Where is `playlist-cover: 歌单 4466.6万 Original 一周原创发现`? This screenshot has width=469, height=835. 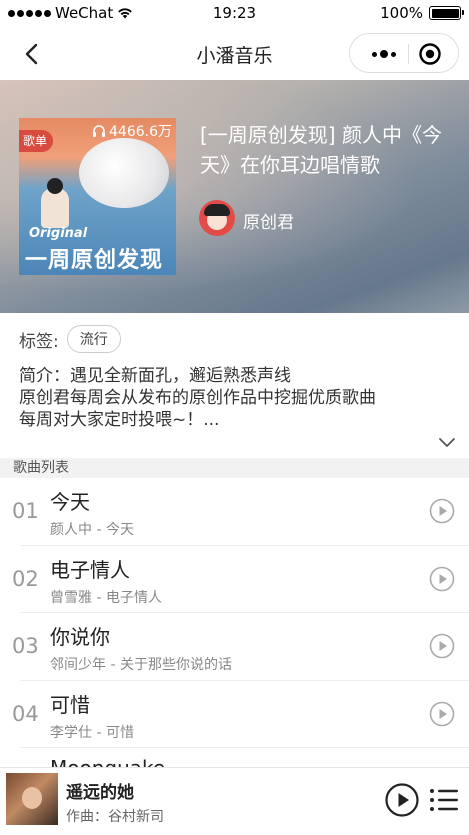 playlist-cover: 歌单 4466.6万 Original 一周原创发现 is located at coordinates (97, 196).